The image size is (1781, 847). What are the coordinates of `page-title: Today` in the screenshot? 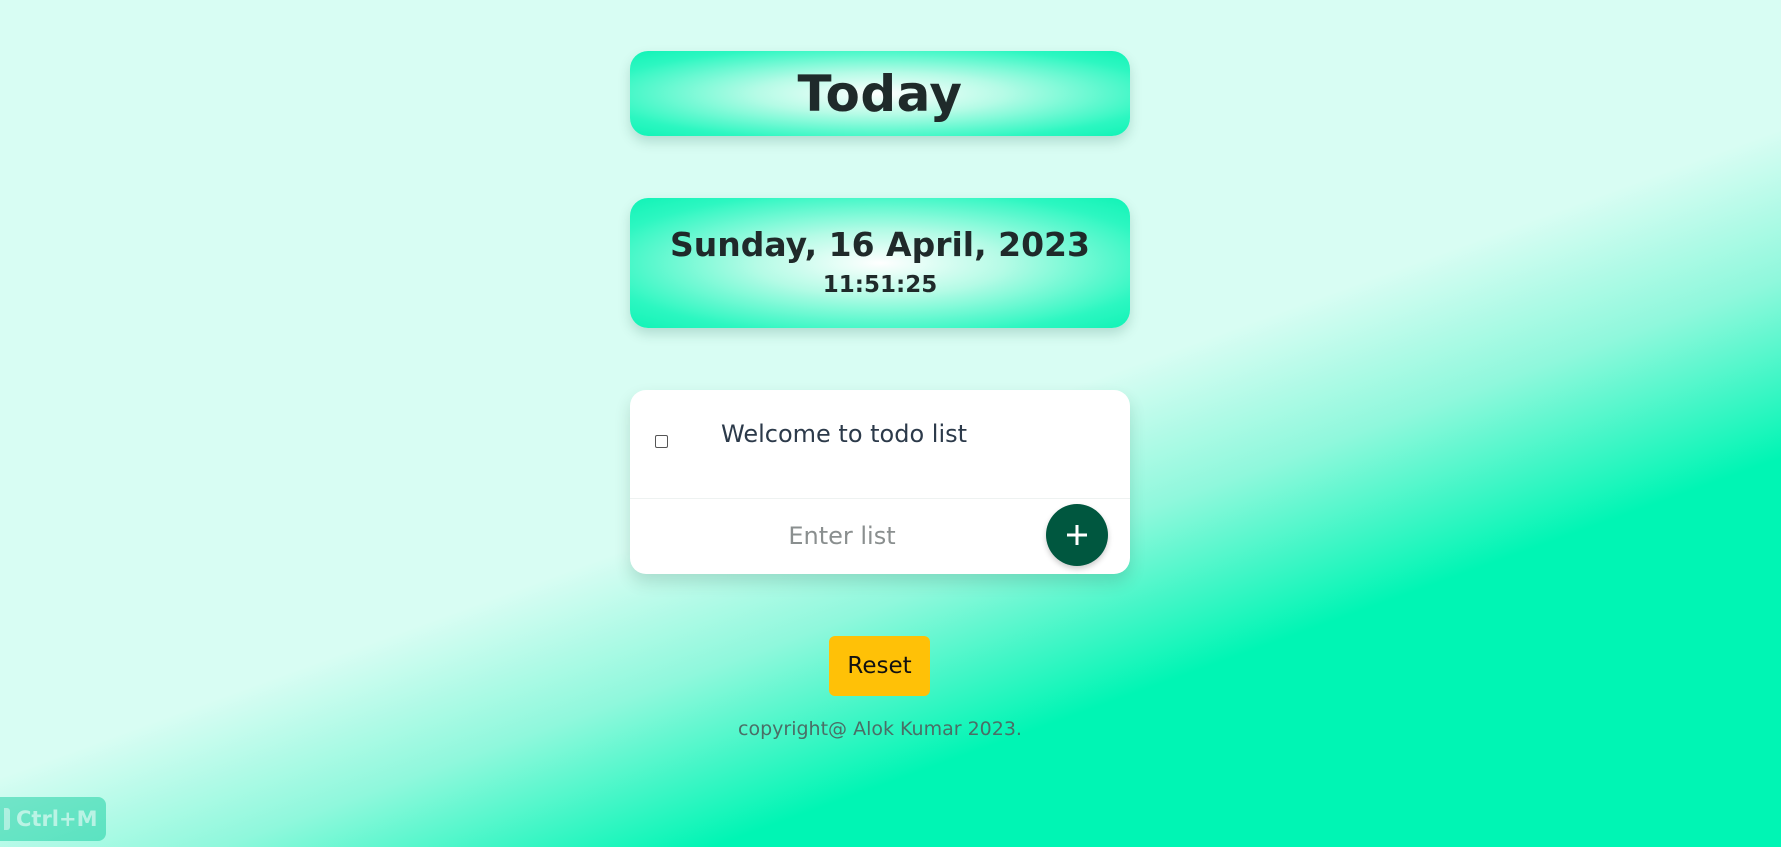 It's located at (880, 93).